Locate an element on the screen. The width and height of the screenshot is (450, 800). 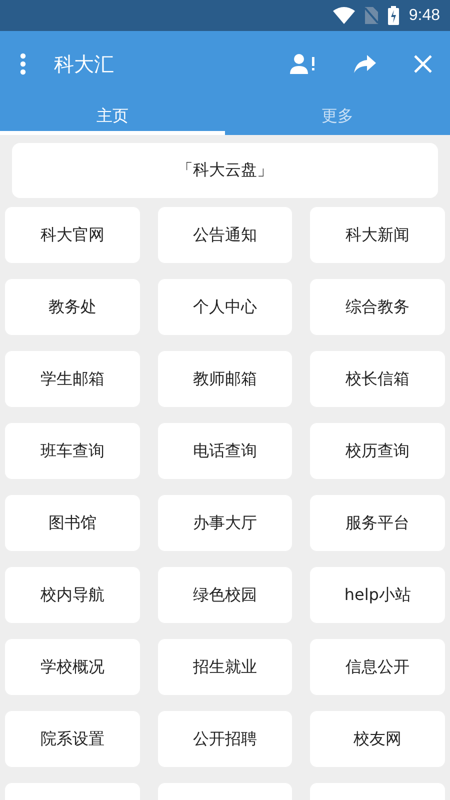
tile-button: 科大新闻 is located at coordinates (377, 235).